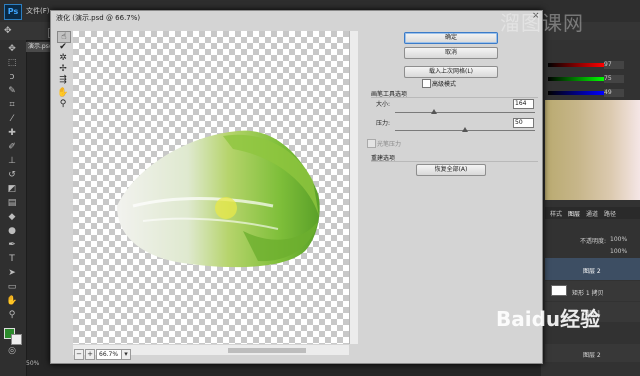 This screenshot has width=640, height=376. I want to click on color-value-b: 49, so click(614, 93).